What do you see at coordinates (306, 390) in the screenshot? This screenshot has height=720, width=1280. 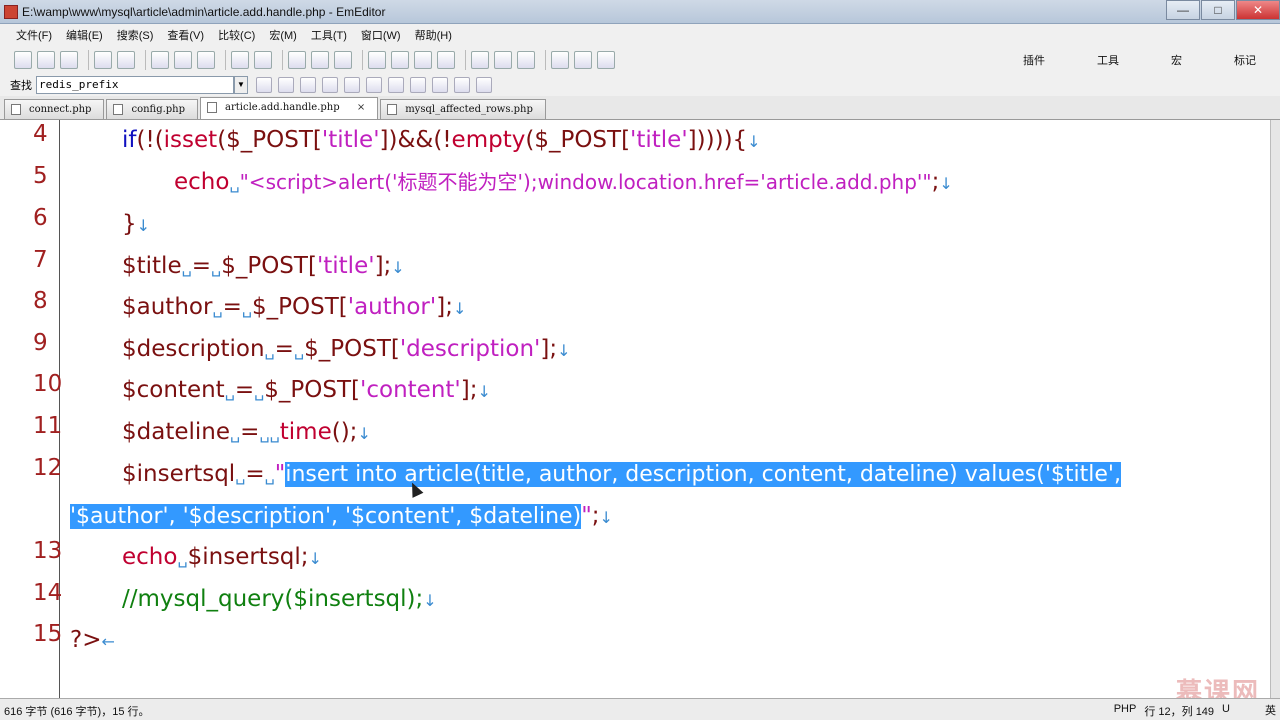 I see `code-line-10: $content␣=␣$_POST['content'];↓` at bounding box center [306, 390].